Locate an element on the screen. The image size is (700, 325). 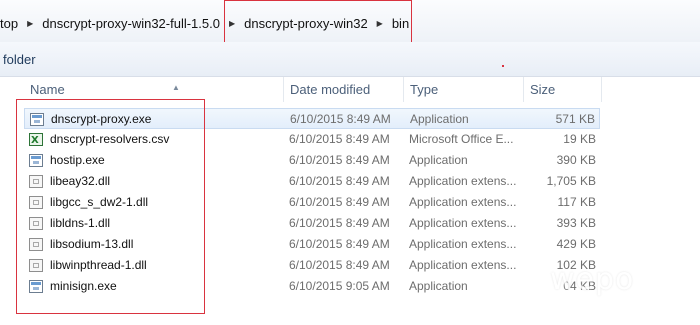
column-header-date: Date modified is located at coordinates (344, 89).